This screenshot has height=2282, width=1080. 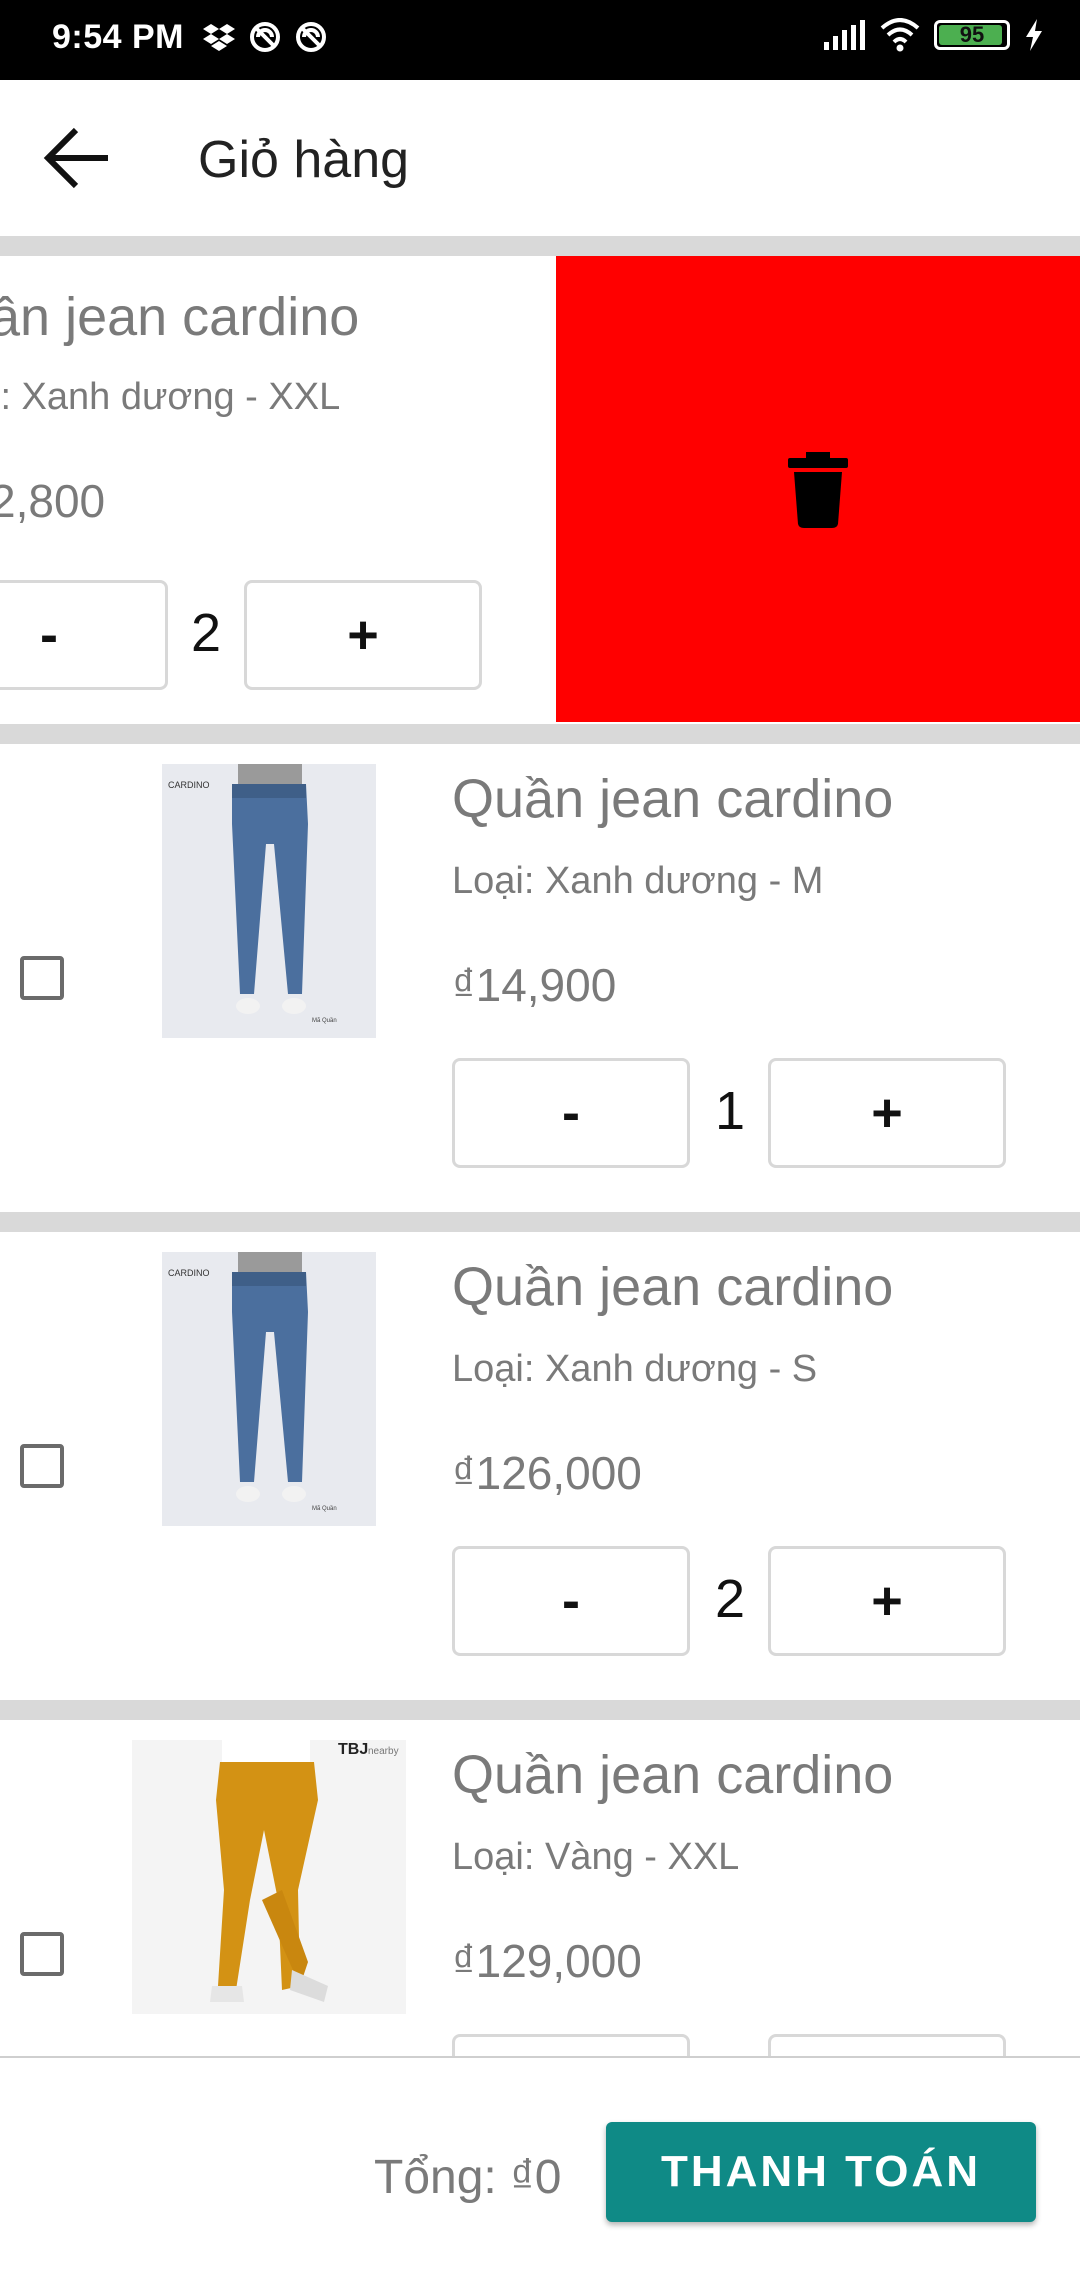 What do you see at coordinates (730, 1111) in the screenshot?
I see `quantity-value: 1` at bounding box center [730, 1111].